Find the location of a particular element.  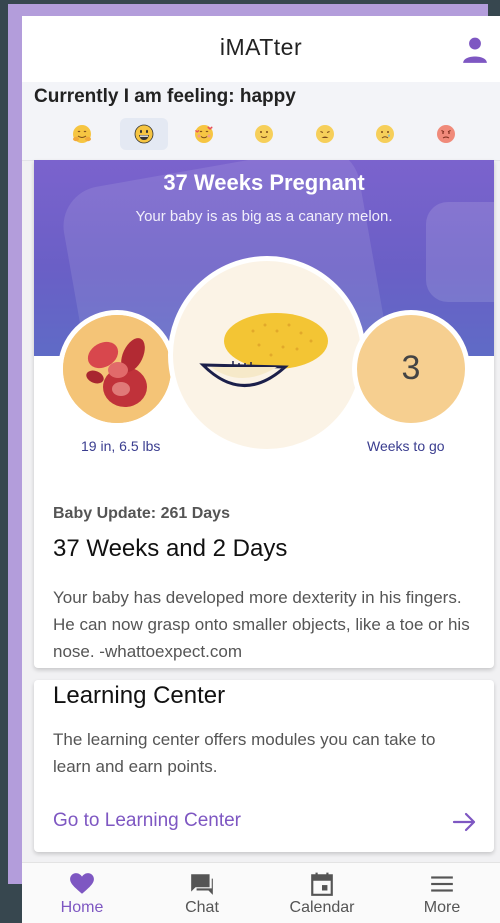

learning-center-link-label: Go to Learning Center is located at coordinates (147, 820).